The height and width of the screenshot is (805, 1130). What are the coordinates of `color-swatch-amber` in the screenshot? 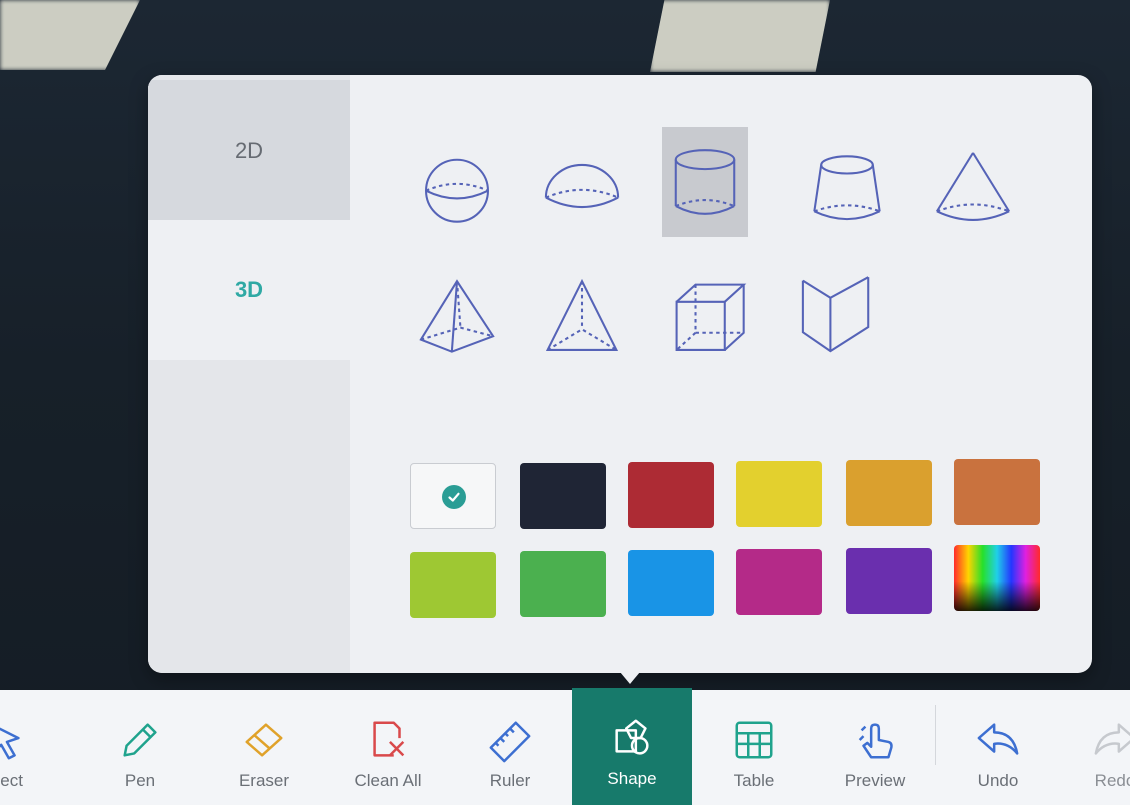 It's located at (889, 493).